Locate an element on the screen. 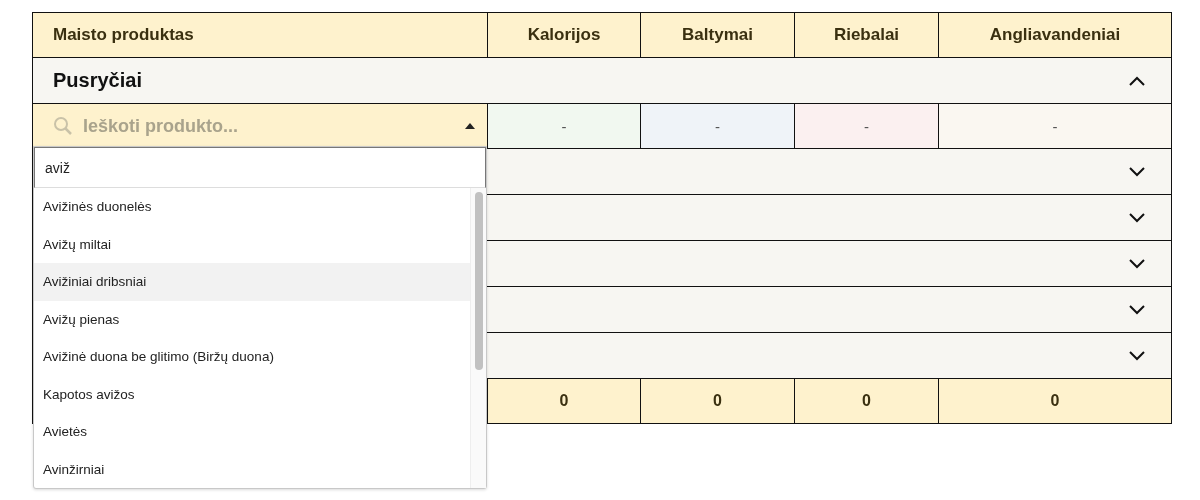 The image size is (1200, 500). column-header: Kalorijos is located at coordinates (564, 35).